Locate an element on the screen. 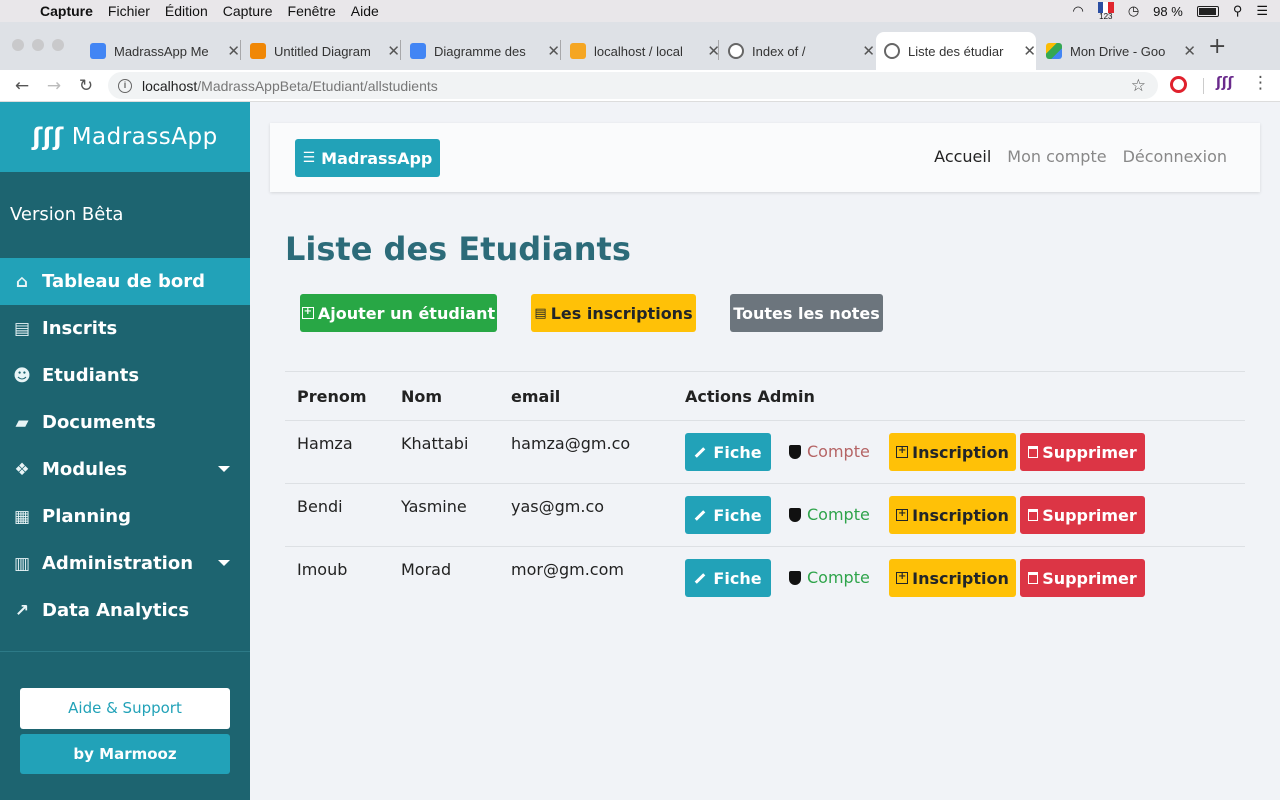 This screenshot has width=1280, height=800. all-notes-button: Toutes les notes is located at coordinates (806, 313).